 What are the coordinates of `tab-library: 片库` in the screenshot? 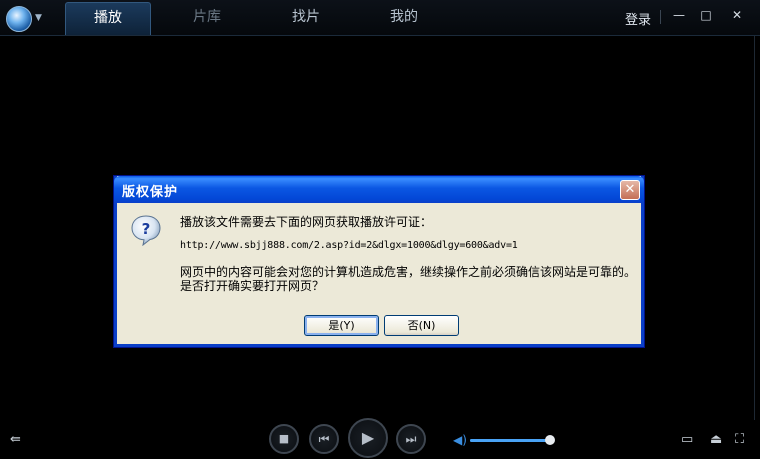 It's located at (207, 18).